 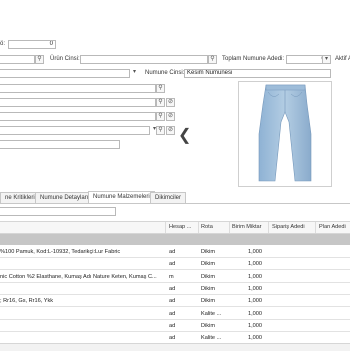 I want to click on col-route: Rota, so click(x=207, y=227).